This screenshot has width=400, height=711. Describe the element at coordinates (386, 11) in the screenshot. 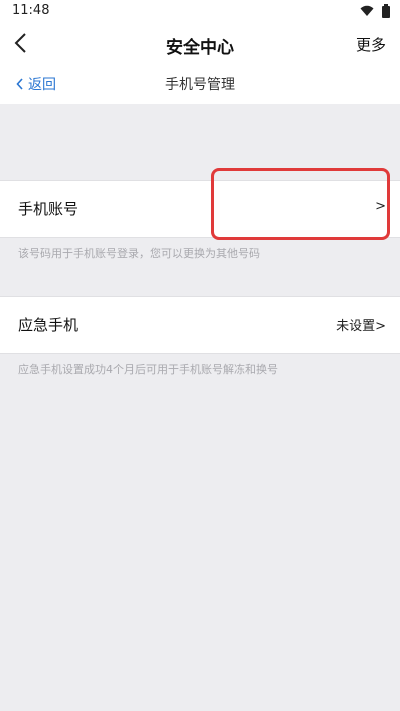

I see `battery-icon` at that location.